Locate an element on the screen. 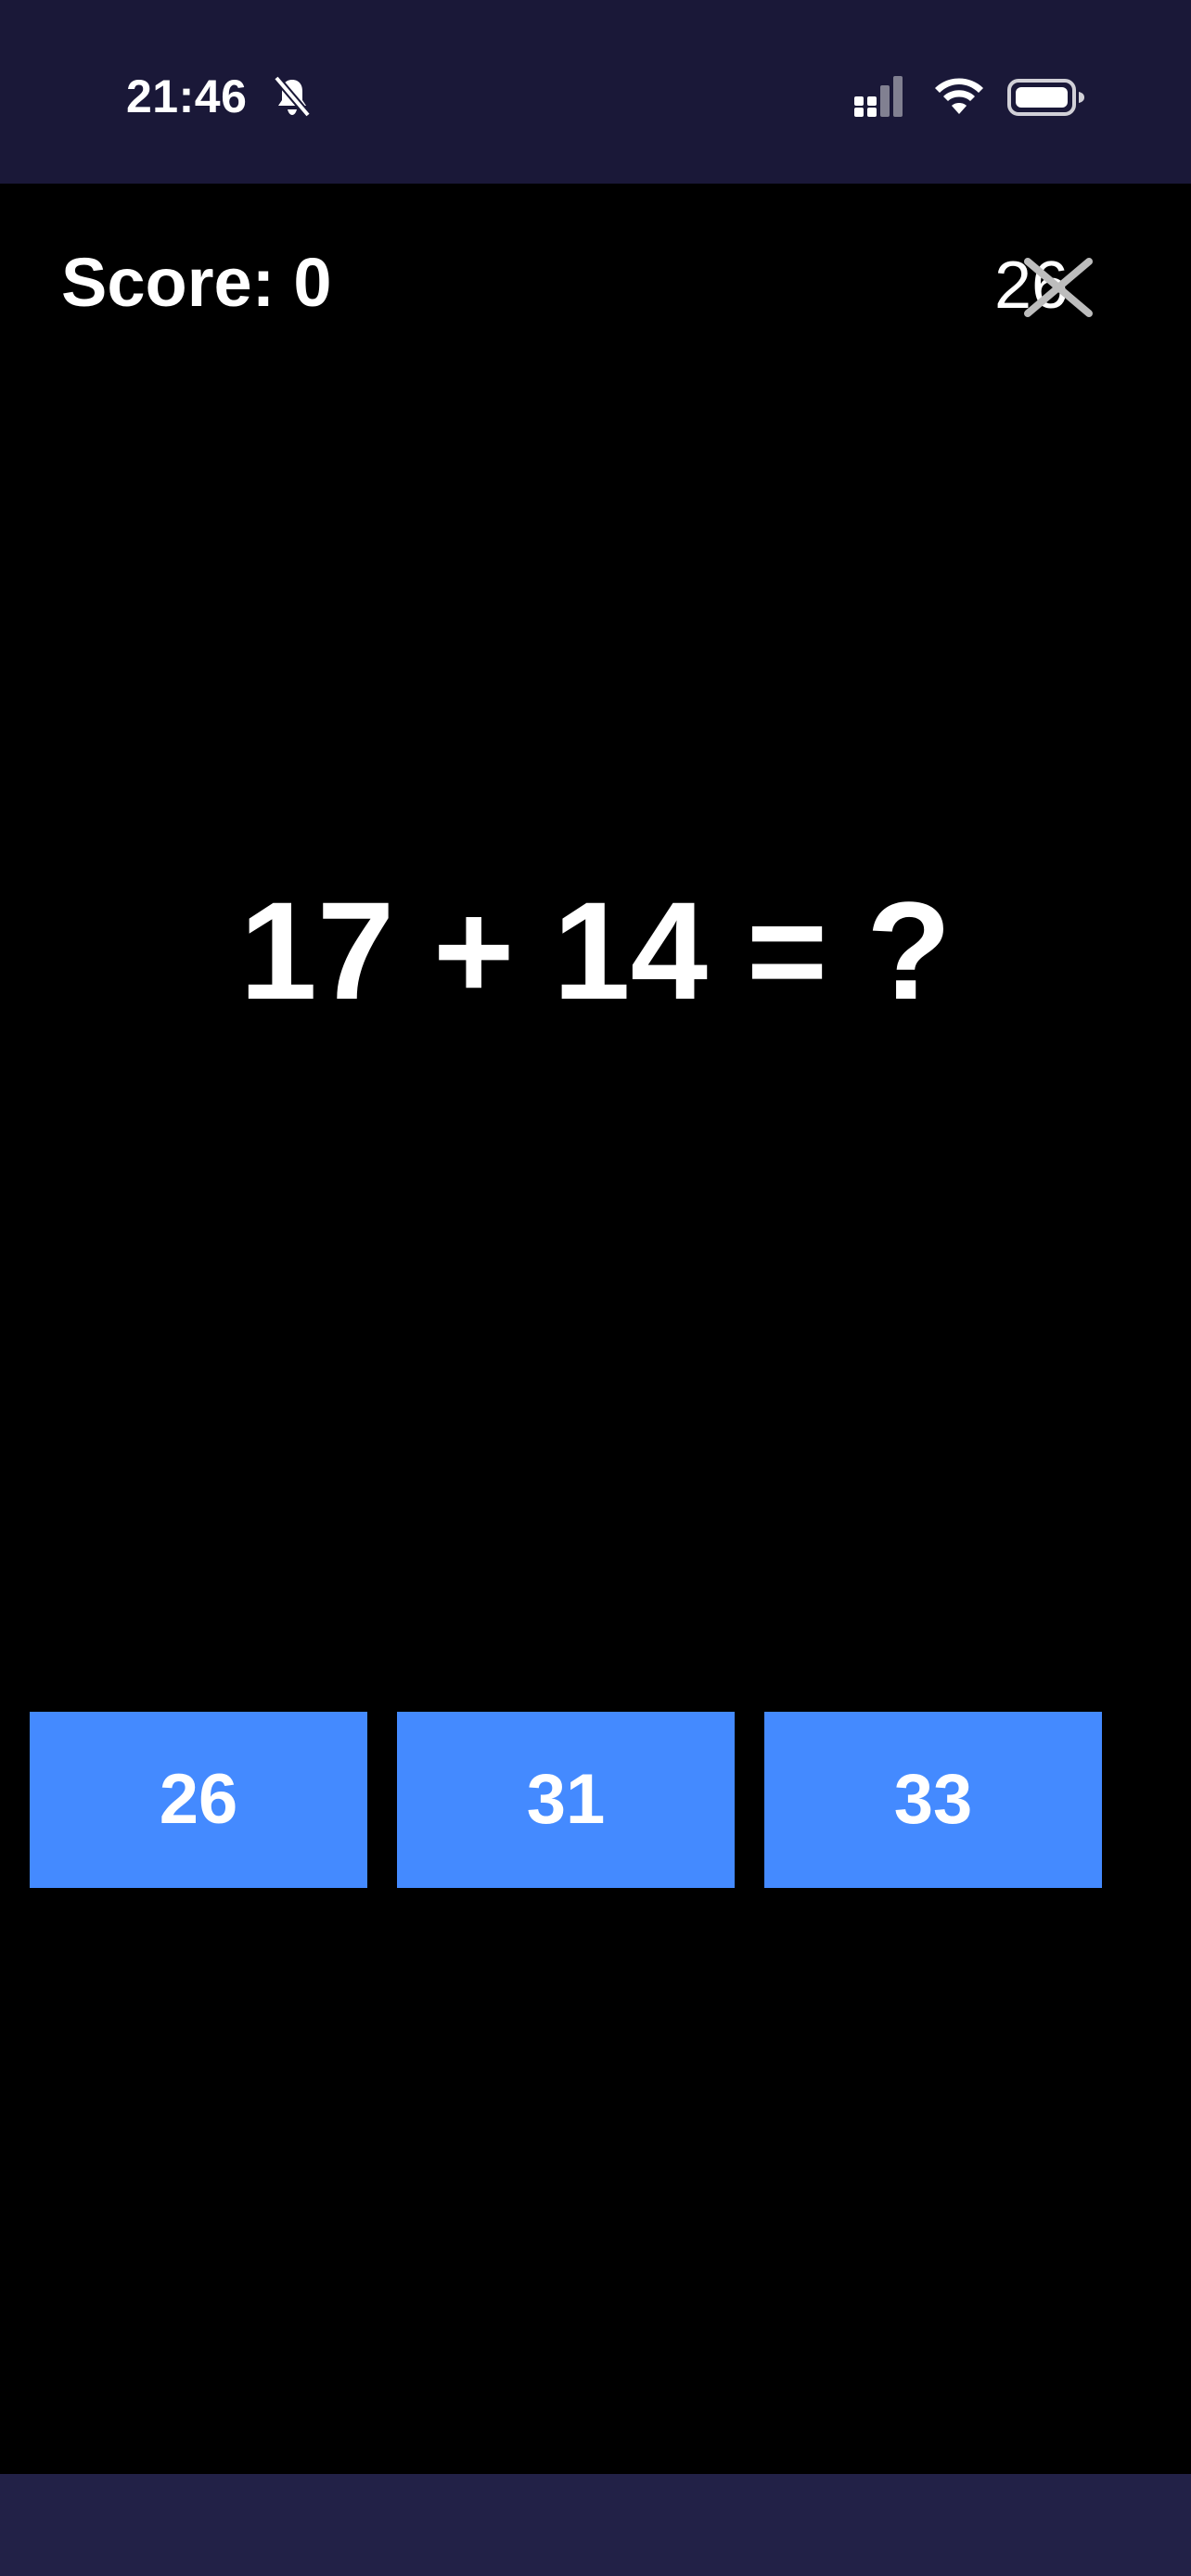 Image resolution: width=1191 pixels, height=2576 pixels. answer-options: 26 31 33 is located at coordinates (595, 1800).